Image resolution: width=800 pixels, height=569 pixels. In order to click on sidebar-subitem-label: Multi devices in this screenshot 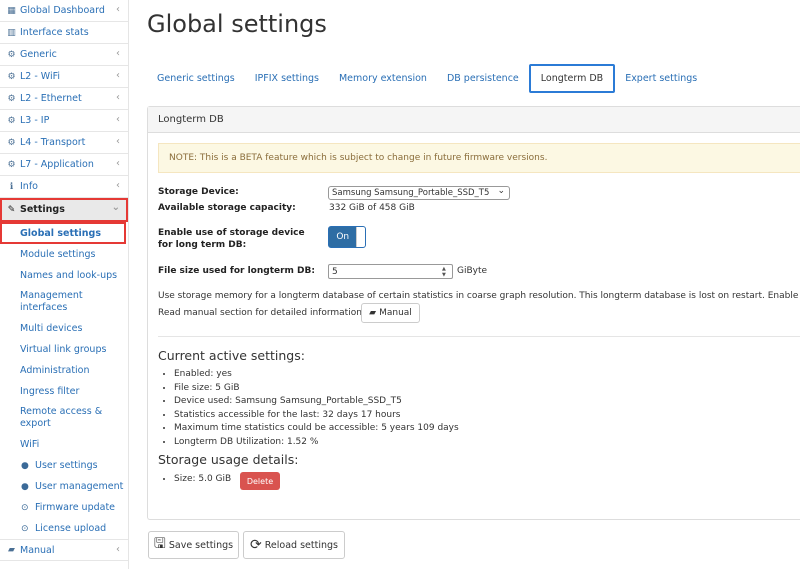, I will do `click(51, 328)`.